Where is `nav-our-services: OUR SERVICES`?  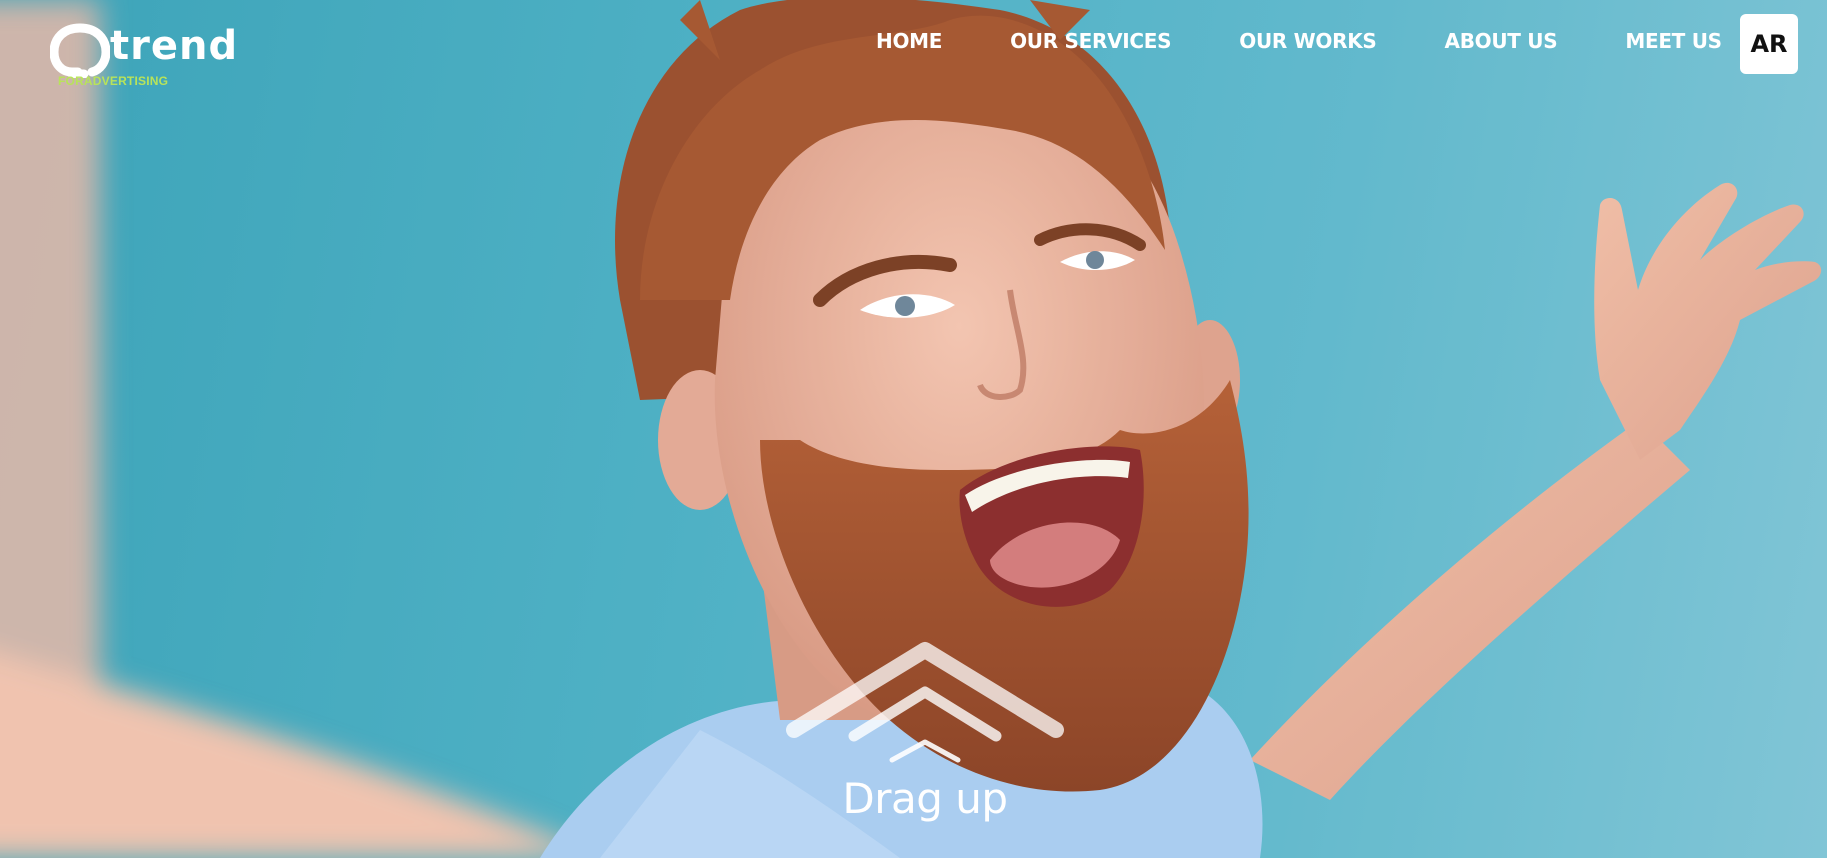
nav-our-services: OUR SERVICES is located at coordinates (1090, 41).